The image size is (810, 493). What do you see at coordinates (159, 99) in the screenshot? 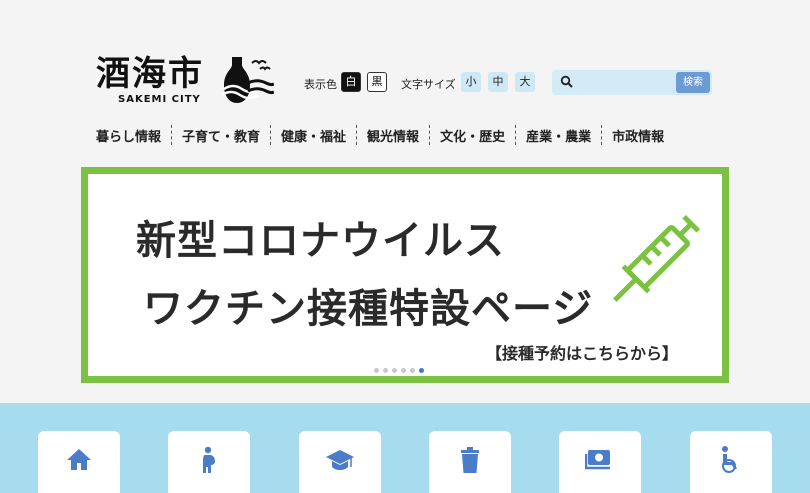
I see `logo-subtitle: SAKEMI CITY` at bounding box center [159, 99].